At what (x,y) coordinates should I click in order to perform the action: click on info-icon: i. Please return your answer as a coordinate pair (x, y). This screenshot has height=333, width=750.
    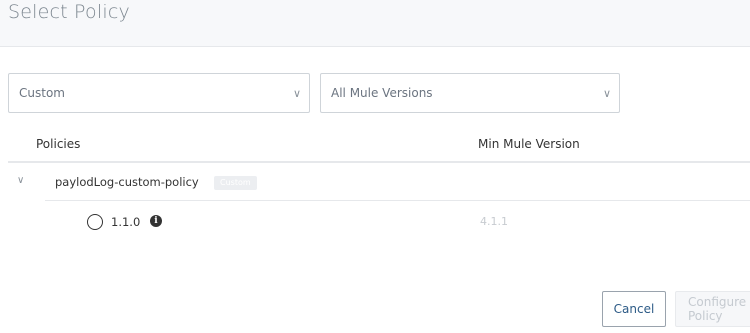
    Looking at the image, I should click on (156, 221).